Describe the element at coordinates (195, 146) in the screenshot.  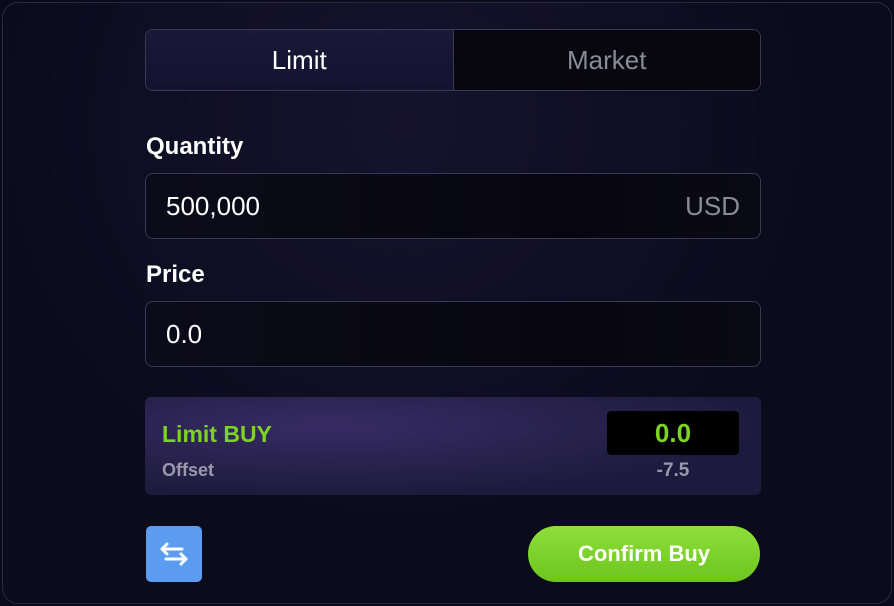
I see `quantity-label: Quantity` at that location.